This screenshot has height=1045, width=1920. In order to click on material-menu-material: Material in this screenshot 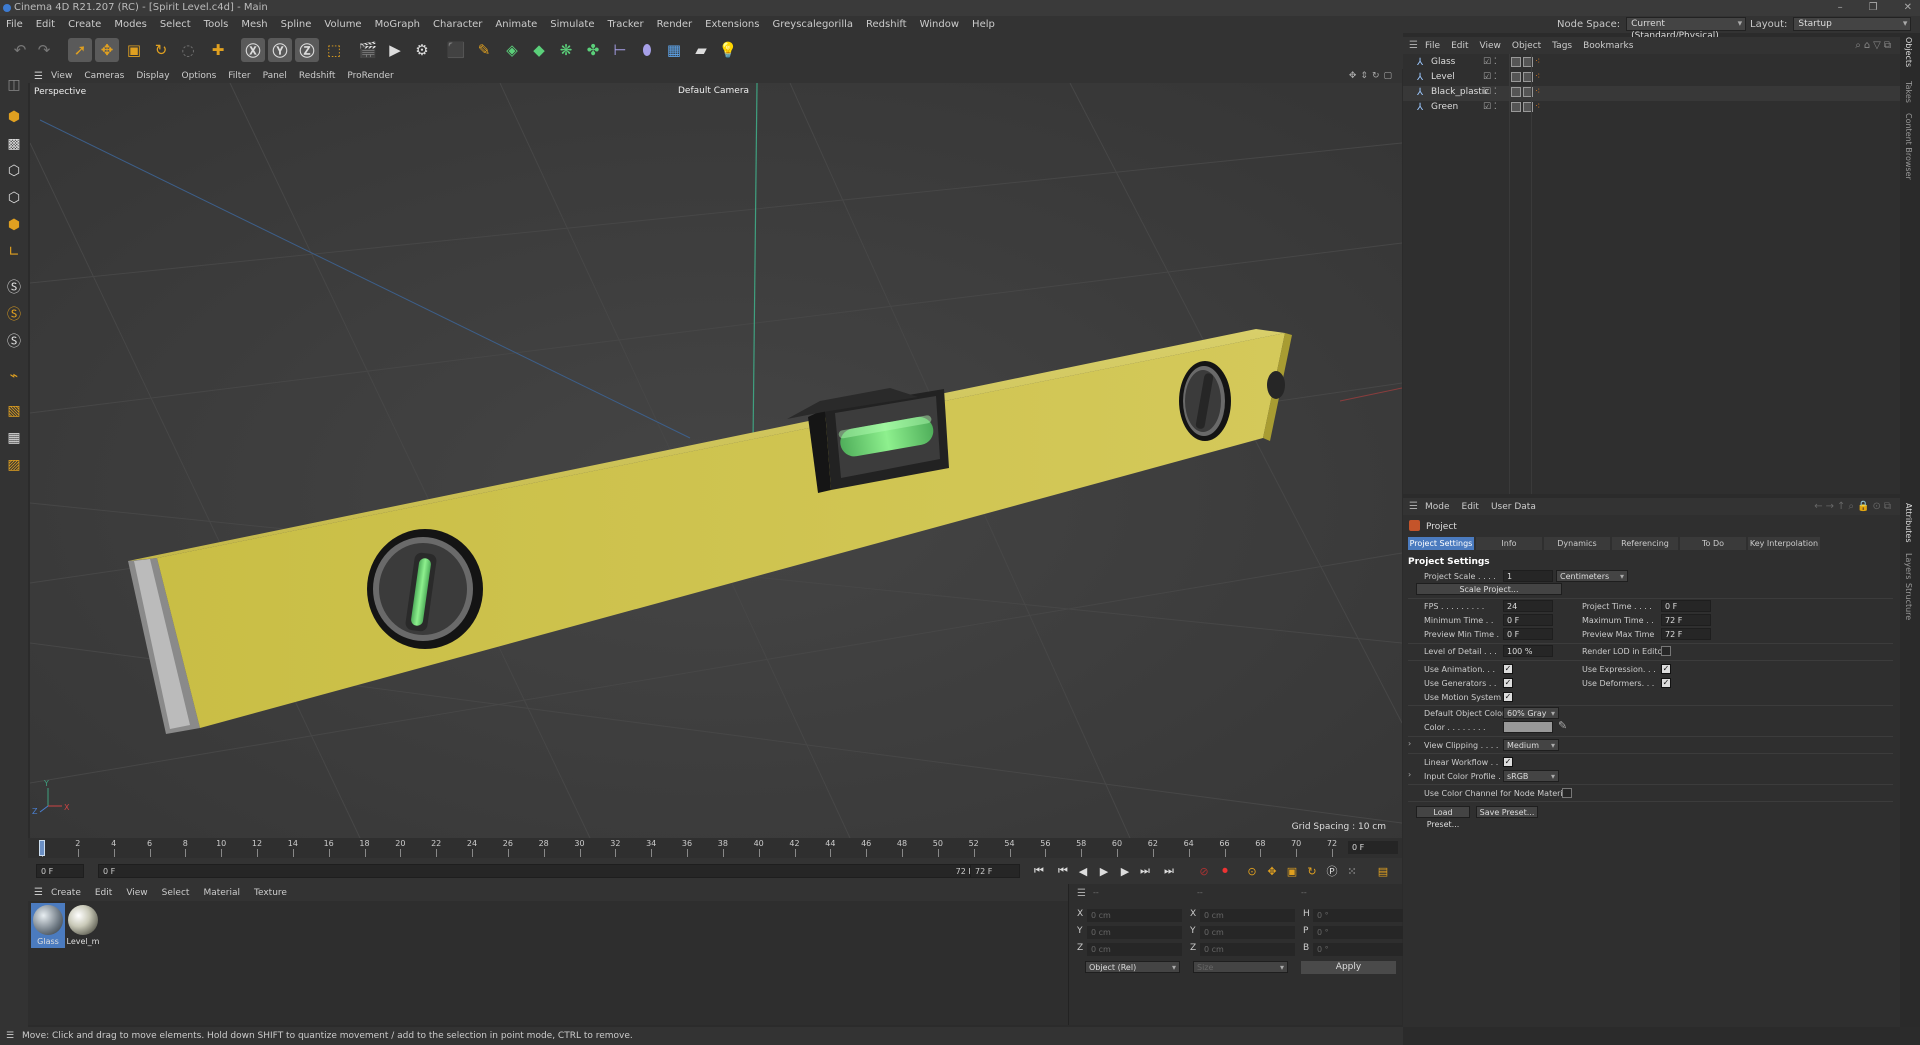, I will do `click(221, 893)`.